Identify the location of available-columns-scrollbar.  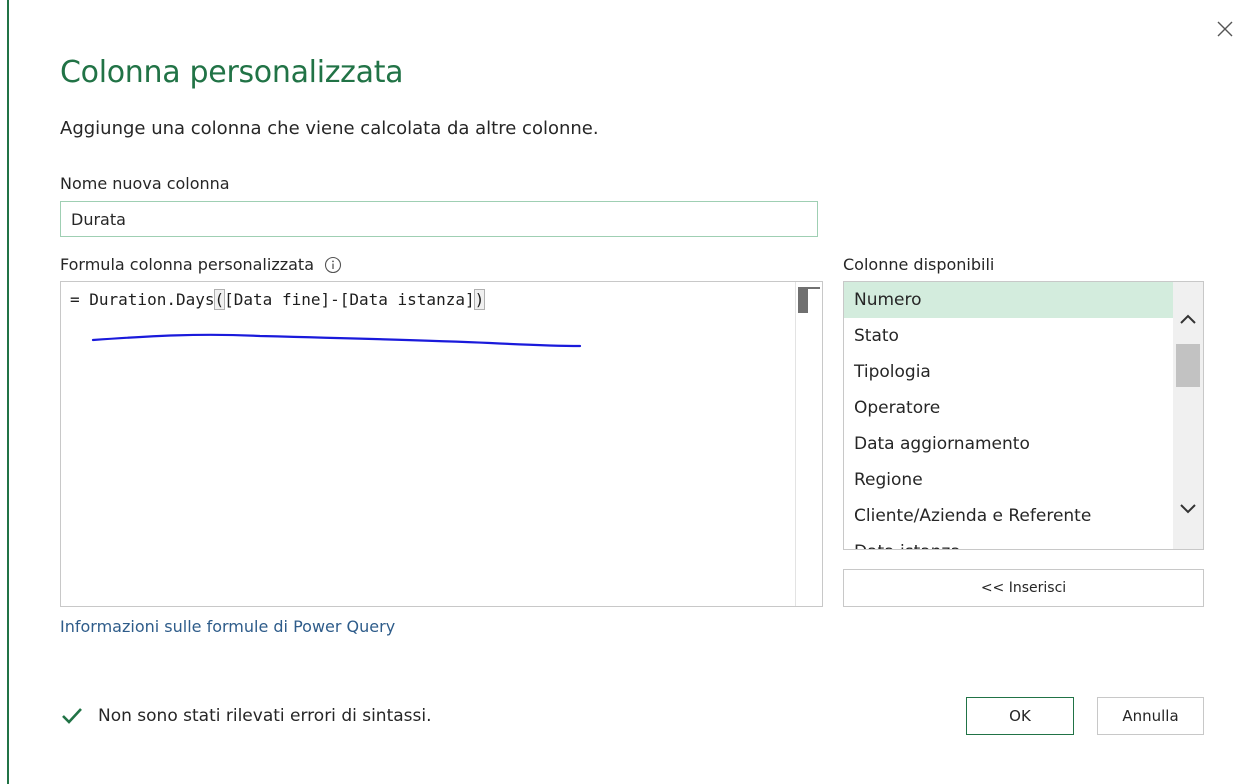
(1188, 415).